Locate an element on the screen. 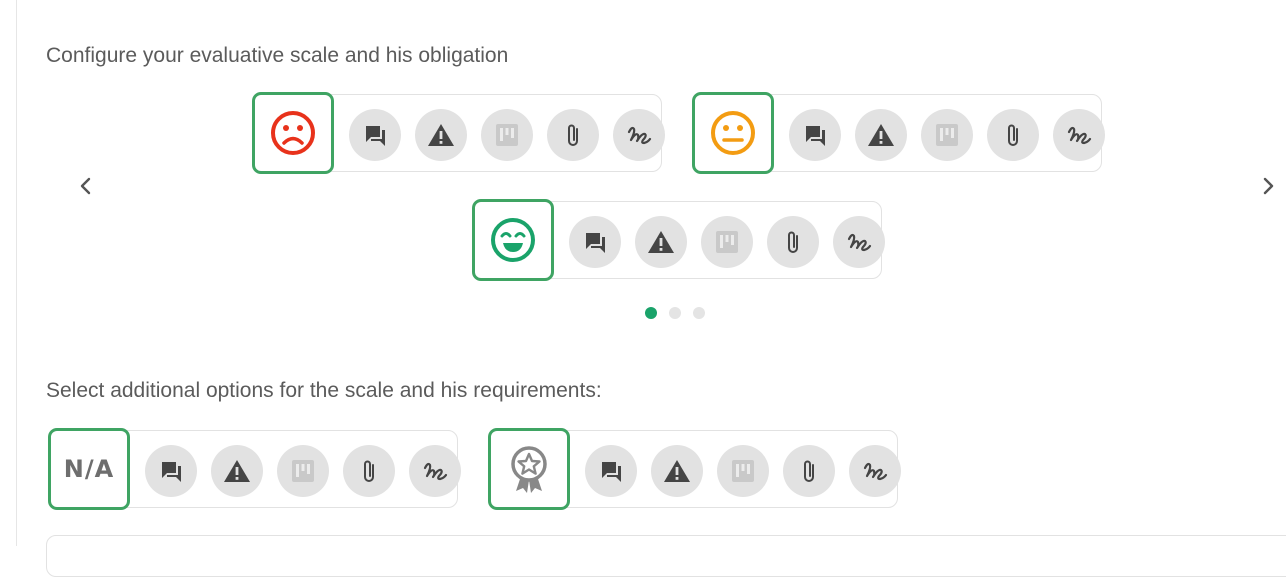 Image resolution: width=1286 pixels, height=577 pixels. extra-item-not-applicable: N/A is located at coordinates (254, 469).